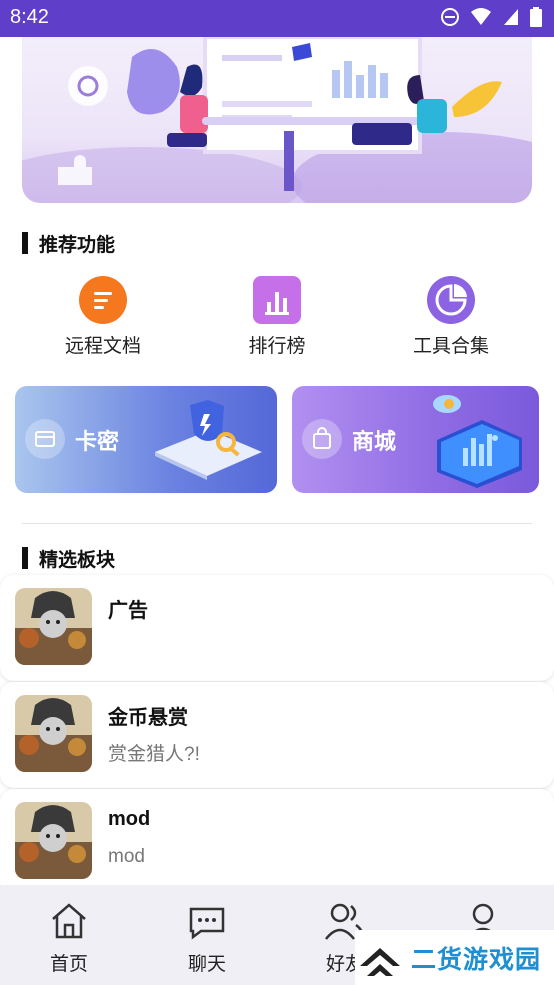 This screenshot has height=985, width=554. Describe the element at coordinates (45, 439) in the screenshot. I see `card-key-icon` at that location.